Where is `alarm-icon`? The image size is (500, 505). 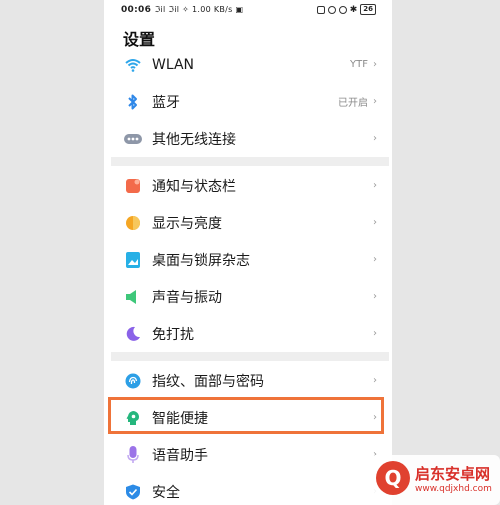 alarm-icon is located at coordinates (342, 9).